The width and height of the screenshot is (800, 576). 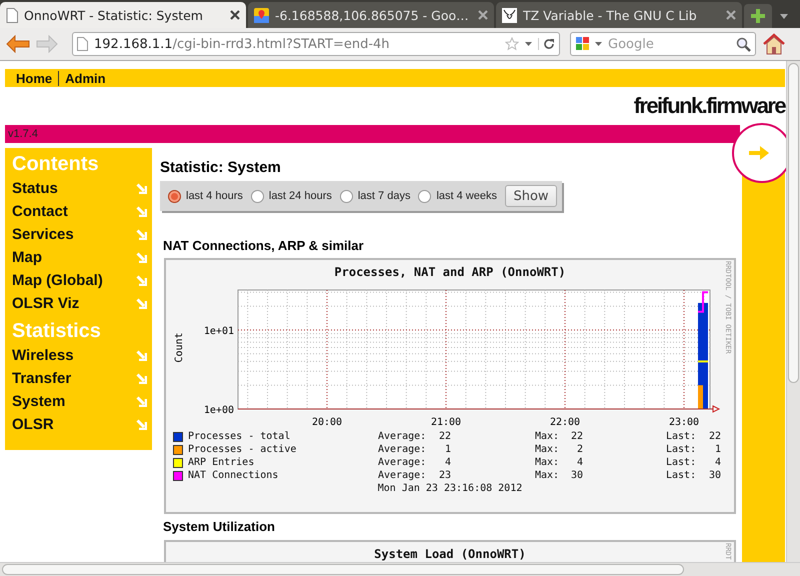 I want to click on nav-link: Admin, so click(x=85, y=78).